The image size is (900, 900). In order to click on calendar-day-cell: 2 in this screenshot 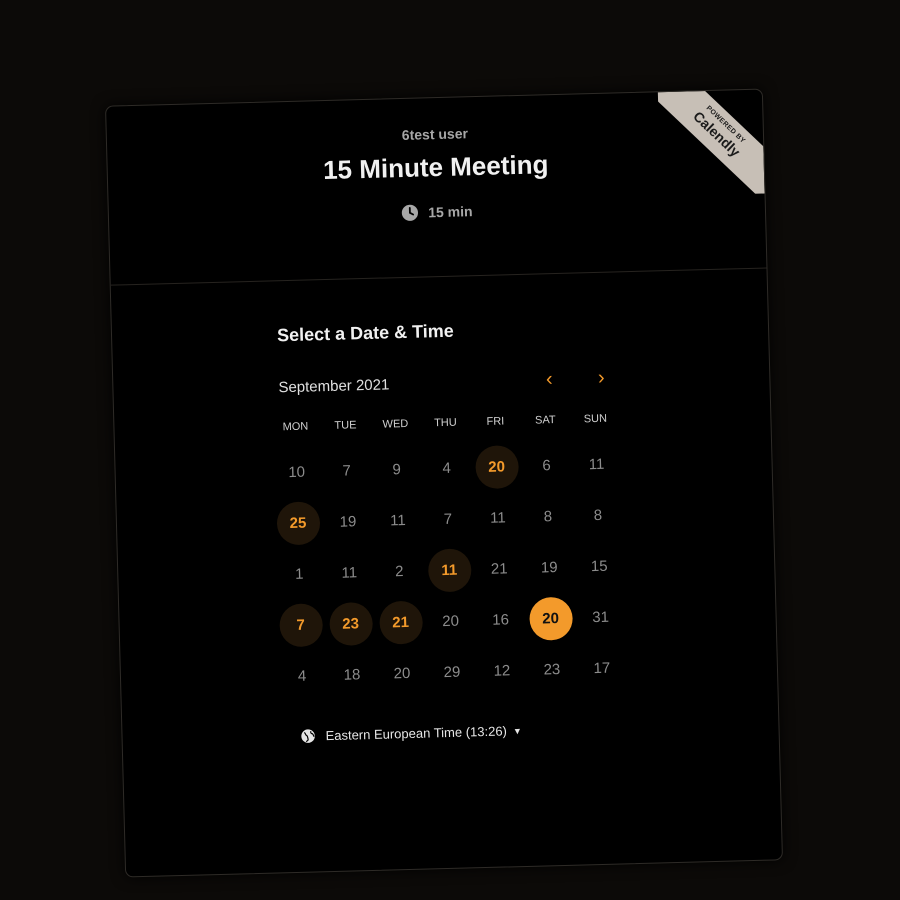, I will do `click(399, 572)`.